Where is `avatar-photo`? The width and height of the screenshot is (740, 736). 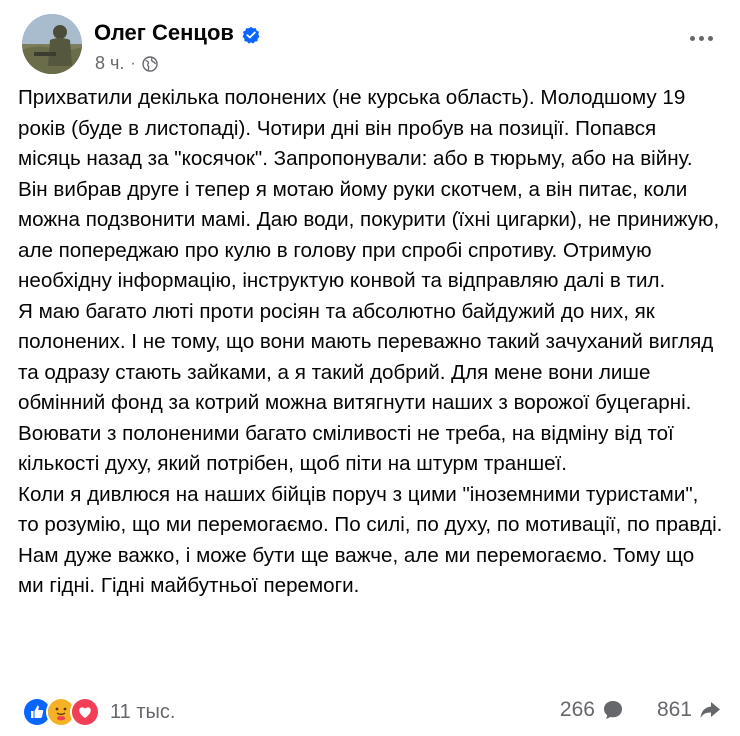 avatar-photo is located at coordinates (52, 44).